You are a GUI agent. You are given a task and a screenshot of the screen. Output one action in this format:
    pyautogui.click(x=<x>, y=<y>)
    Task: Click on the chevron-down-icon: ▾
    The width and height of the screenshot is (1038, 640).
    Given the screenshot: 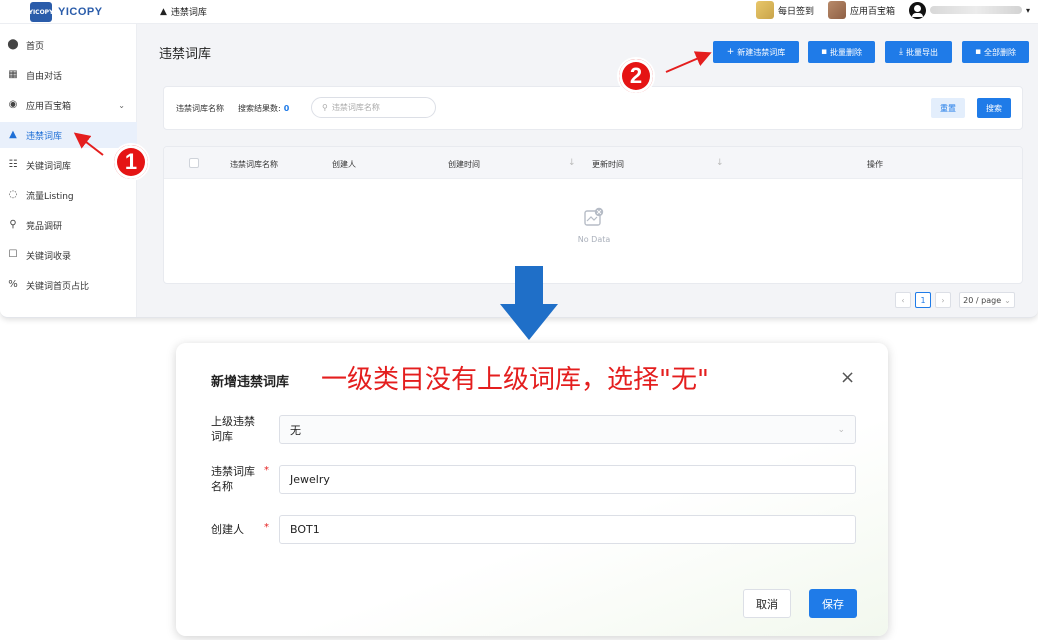 What is the action you would take?
    pyautogui.click(x=1027, y=10)
    